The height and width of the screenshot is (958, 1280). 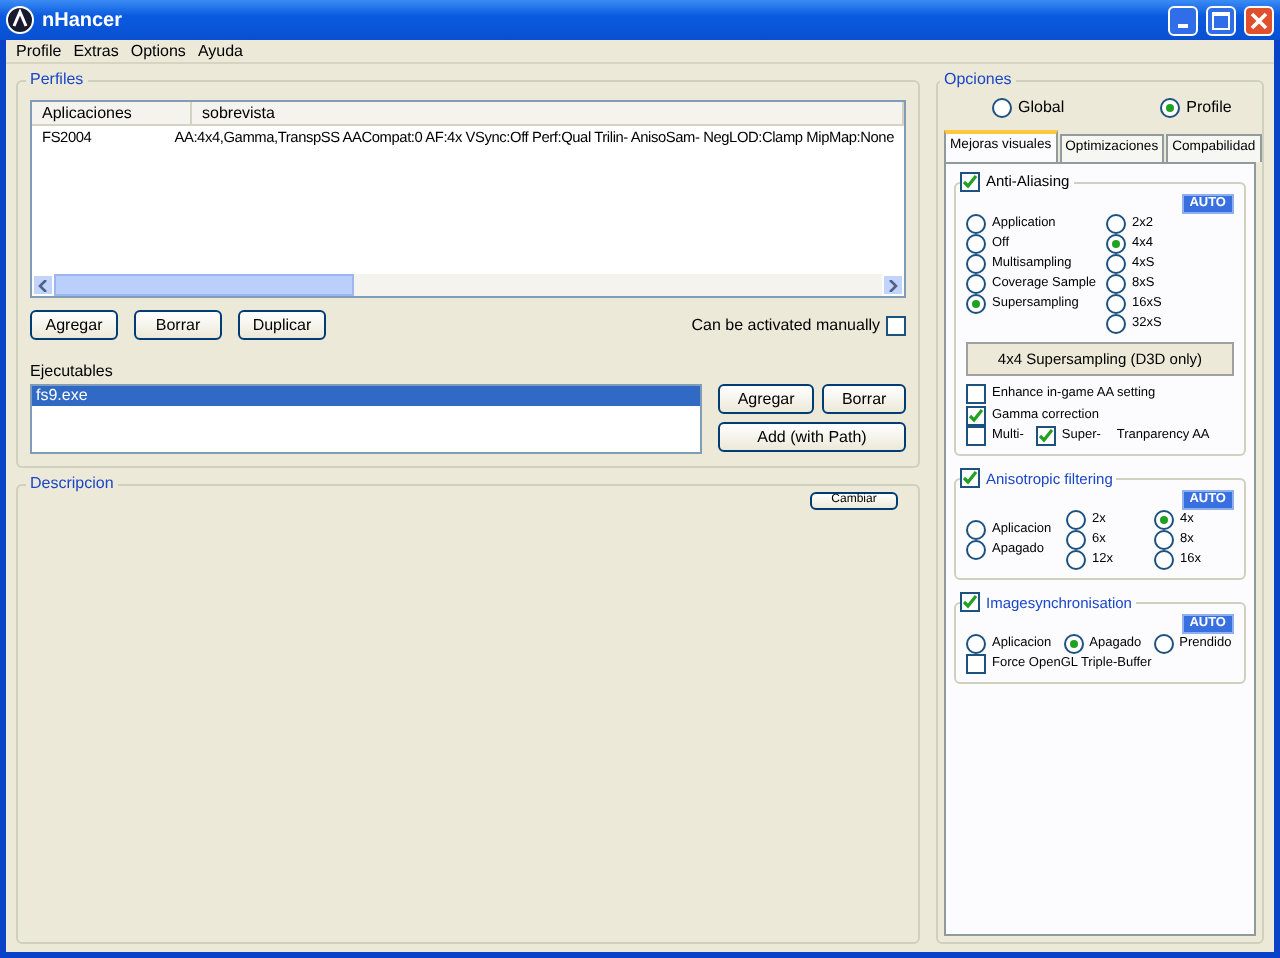 I want to click on menu-item: Profile, so click(x=39, y=51).